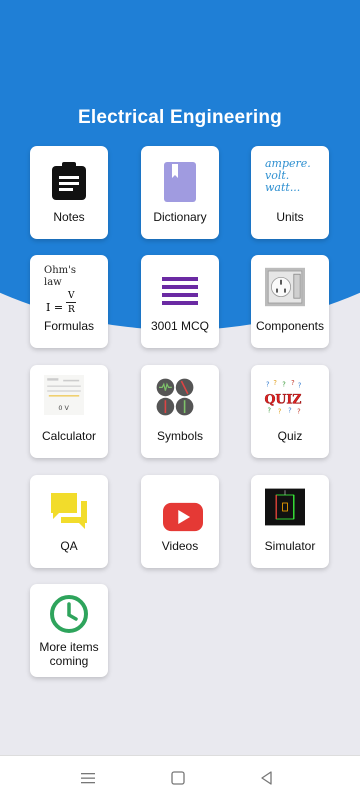  I want to click on clock-icon, so click(69, 614).